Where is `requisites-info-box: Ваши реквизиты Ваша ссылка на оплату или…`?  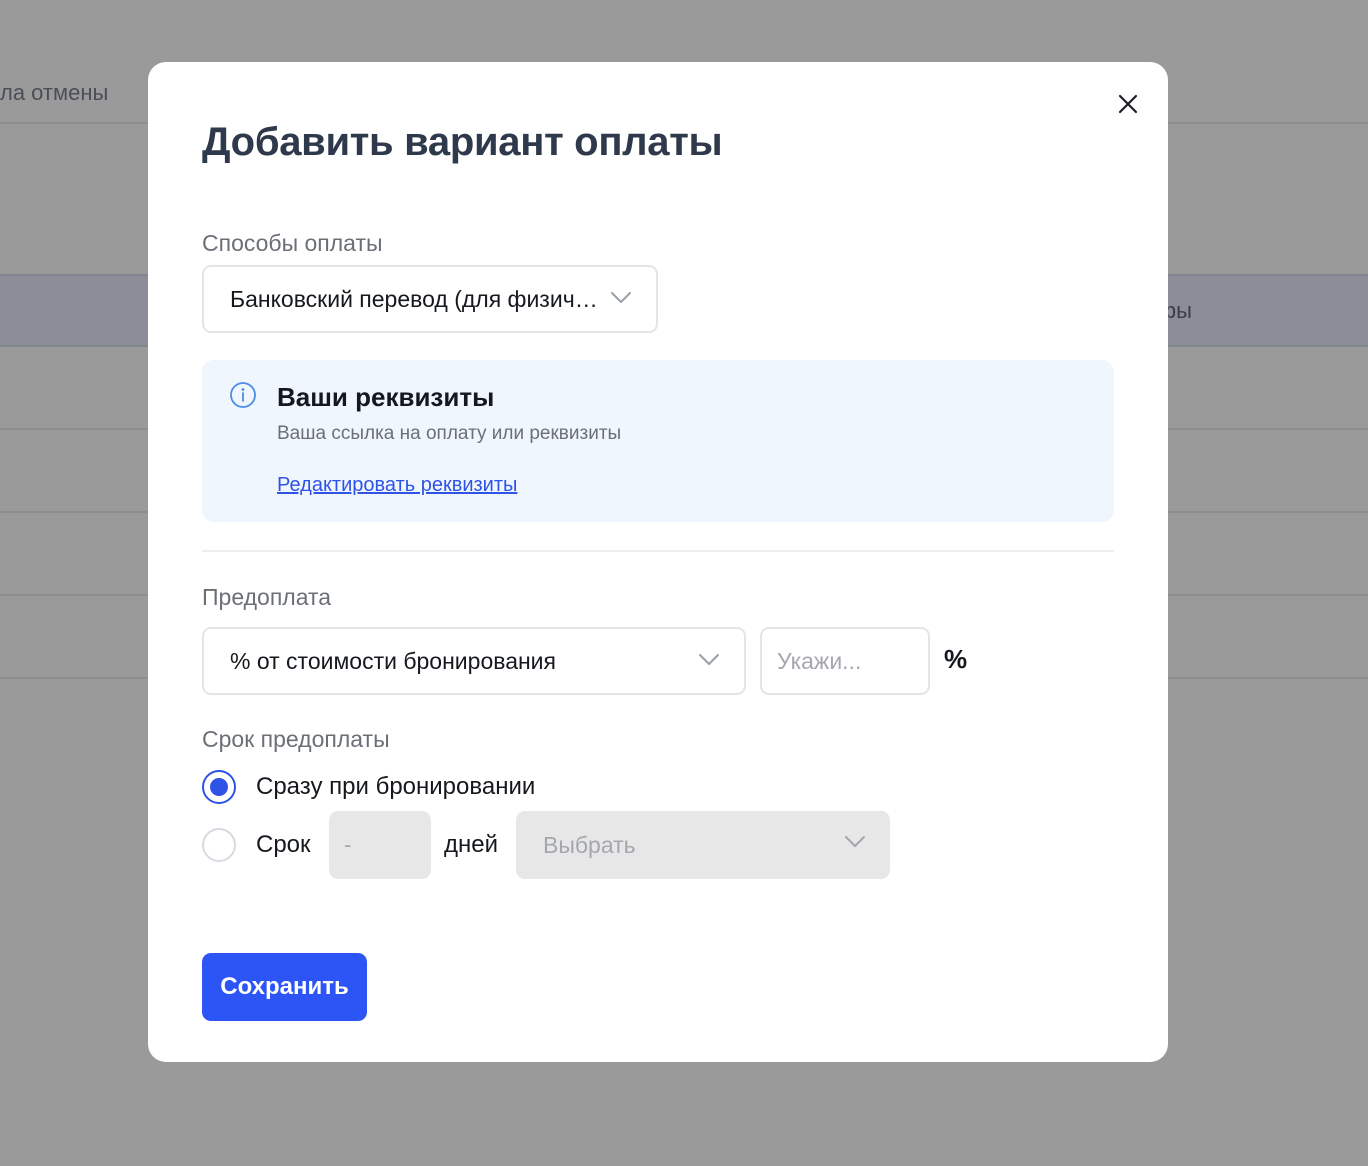 requisites-info-box: Ваши реквизиты Ваша ссылка на оплату или… is located at coordinates (658, 441).